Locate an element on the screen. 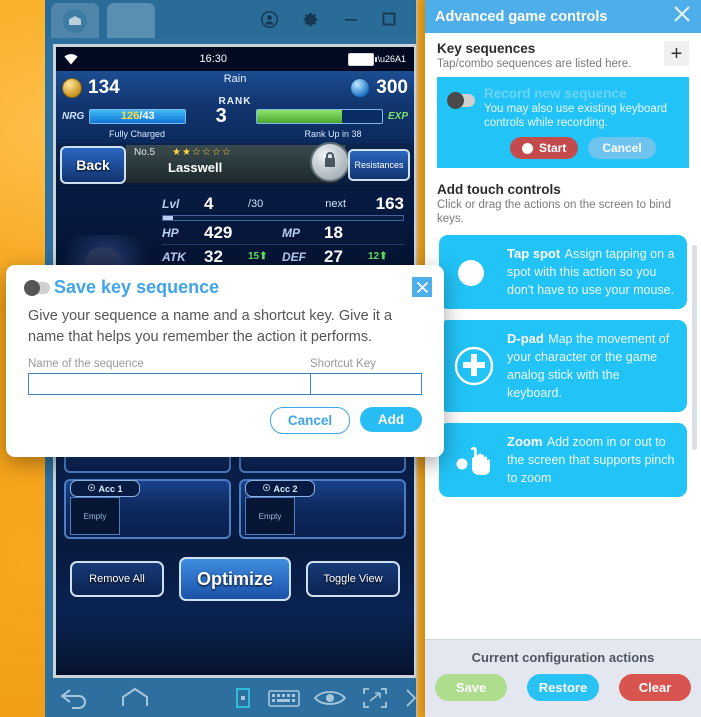 This screenshot has height=717, width=701. home-tab is located at coordinates (75, 20).